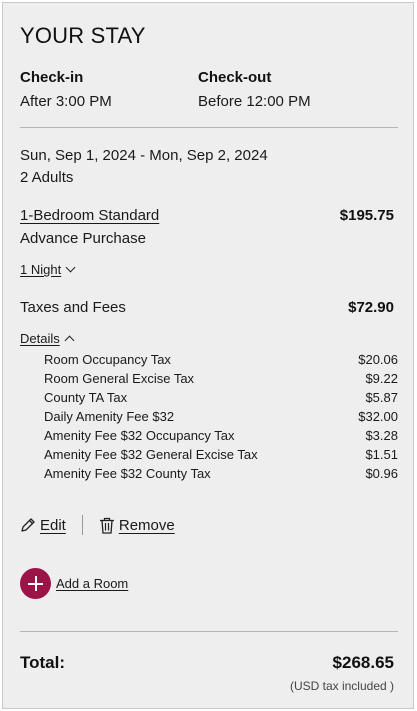  I want to click on fee-row: Amenity Fee $32 County Tax $0.96, so click(221, 473).